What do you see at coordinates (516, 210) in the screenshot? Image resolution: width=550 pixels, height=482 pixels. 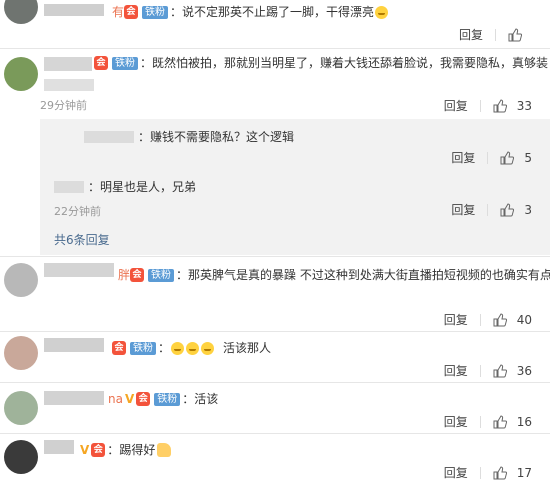 I see `like-button: 3` at bounding box center [516, 210].